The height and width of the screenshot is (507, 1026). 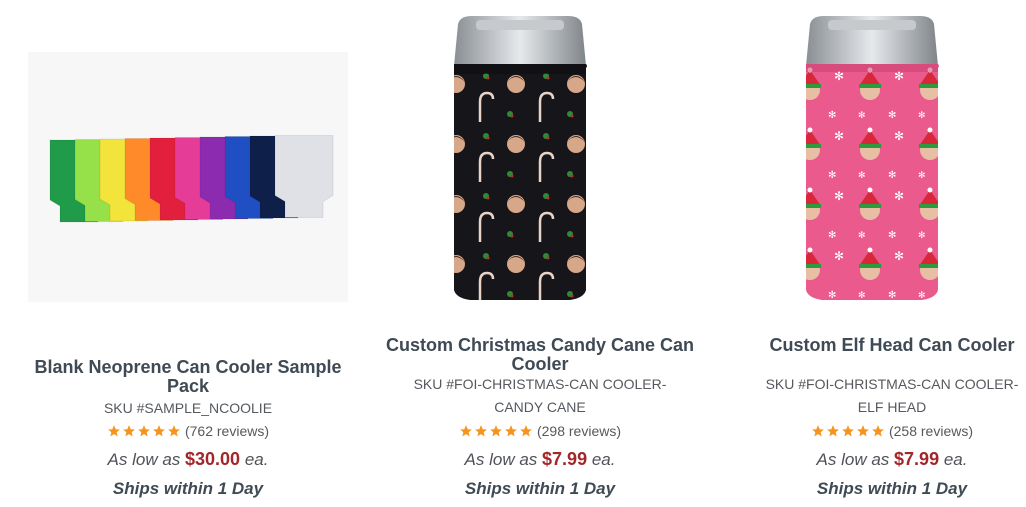 What do you see at coordinates (191, 179) in the screenshot?
I see `can-cooler-swatches-icon` at bounding box center [191, 179].